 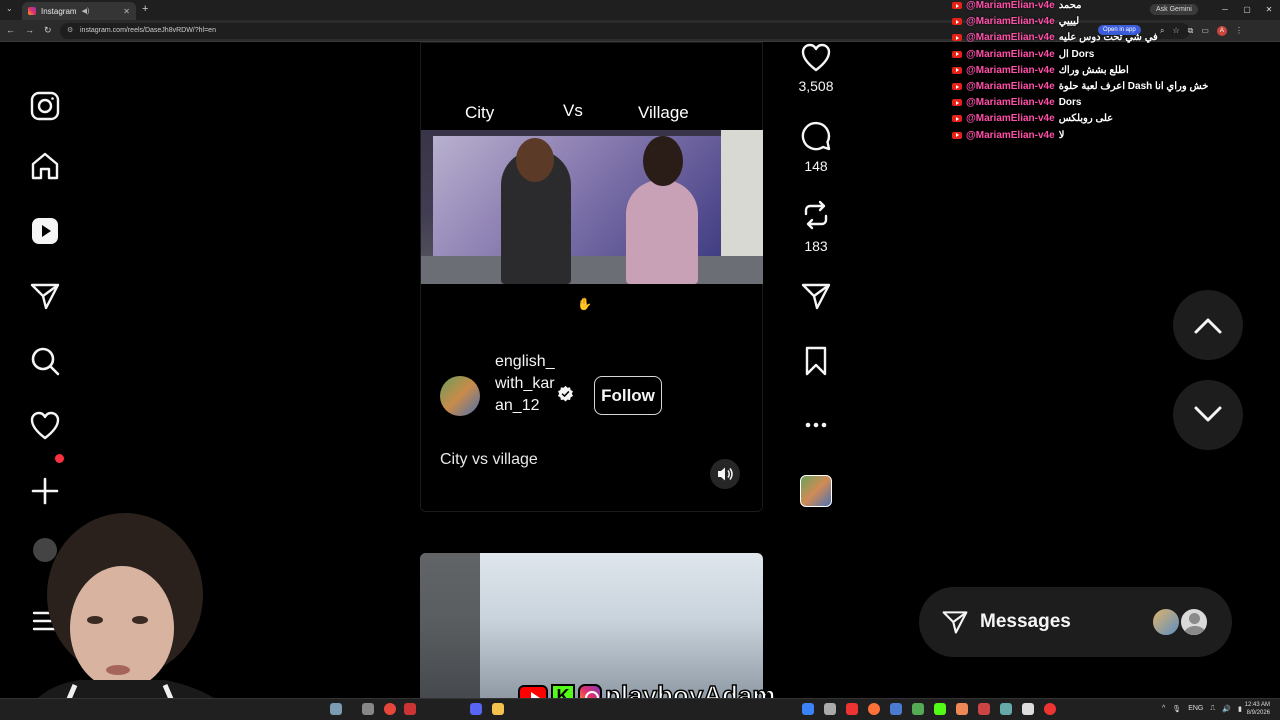 I want to click on taskbar-widget-icon, so click(x=336, y=709).